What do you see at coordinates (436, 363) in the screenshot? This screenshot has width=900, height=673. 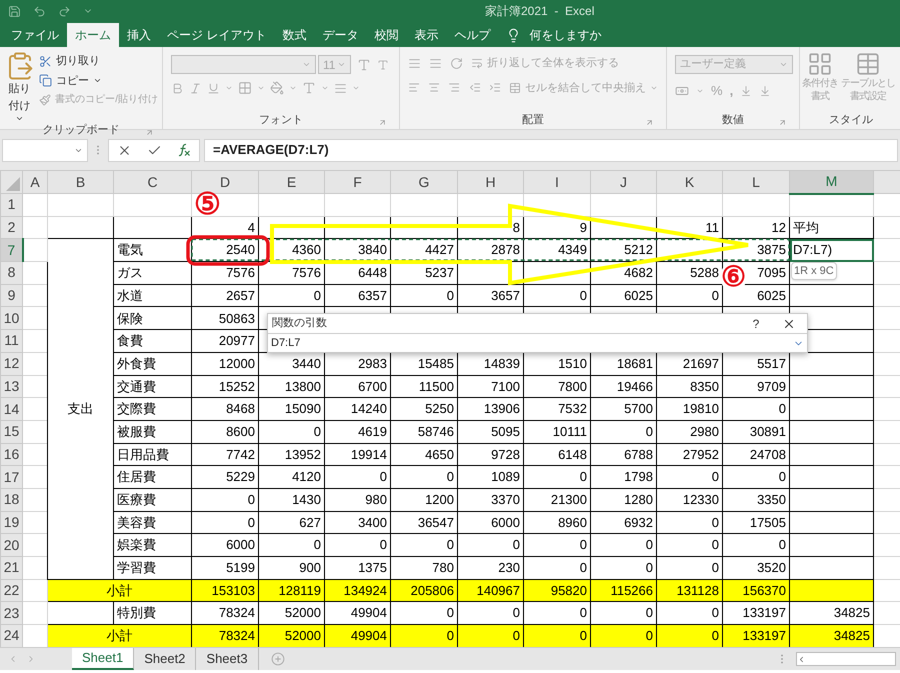 I see `cell-value: 15485` at bounding box center [436, 363].